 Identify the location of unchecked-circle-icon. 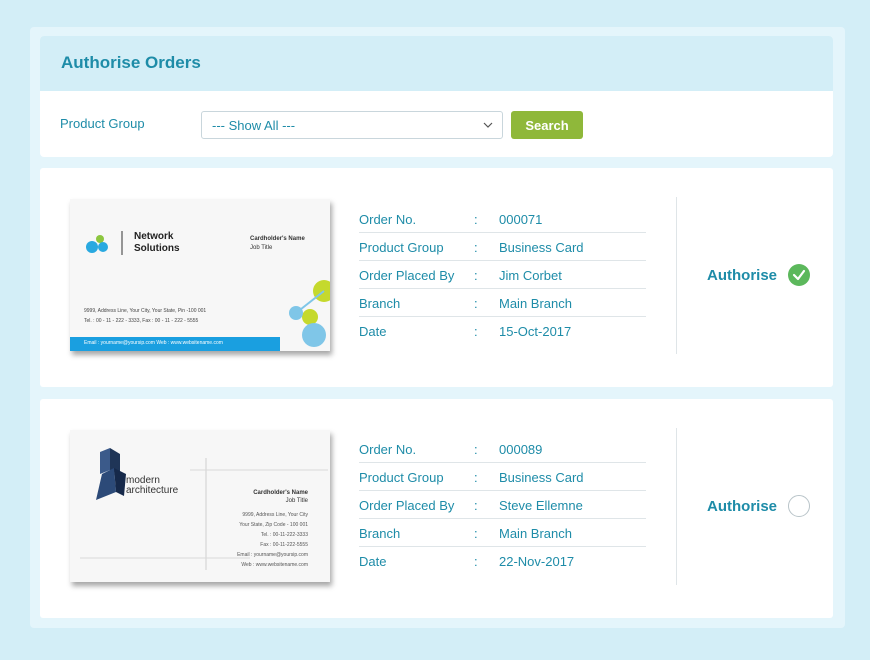
(799, 506).